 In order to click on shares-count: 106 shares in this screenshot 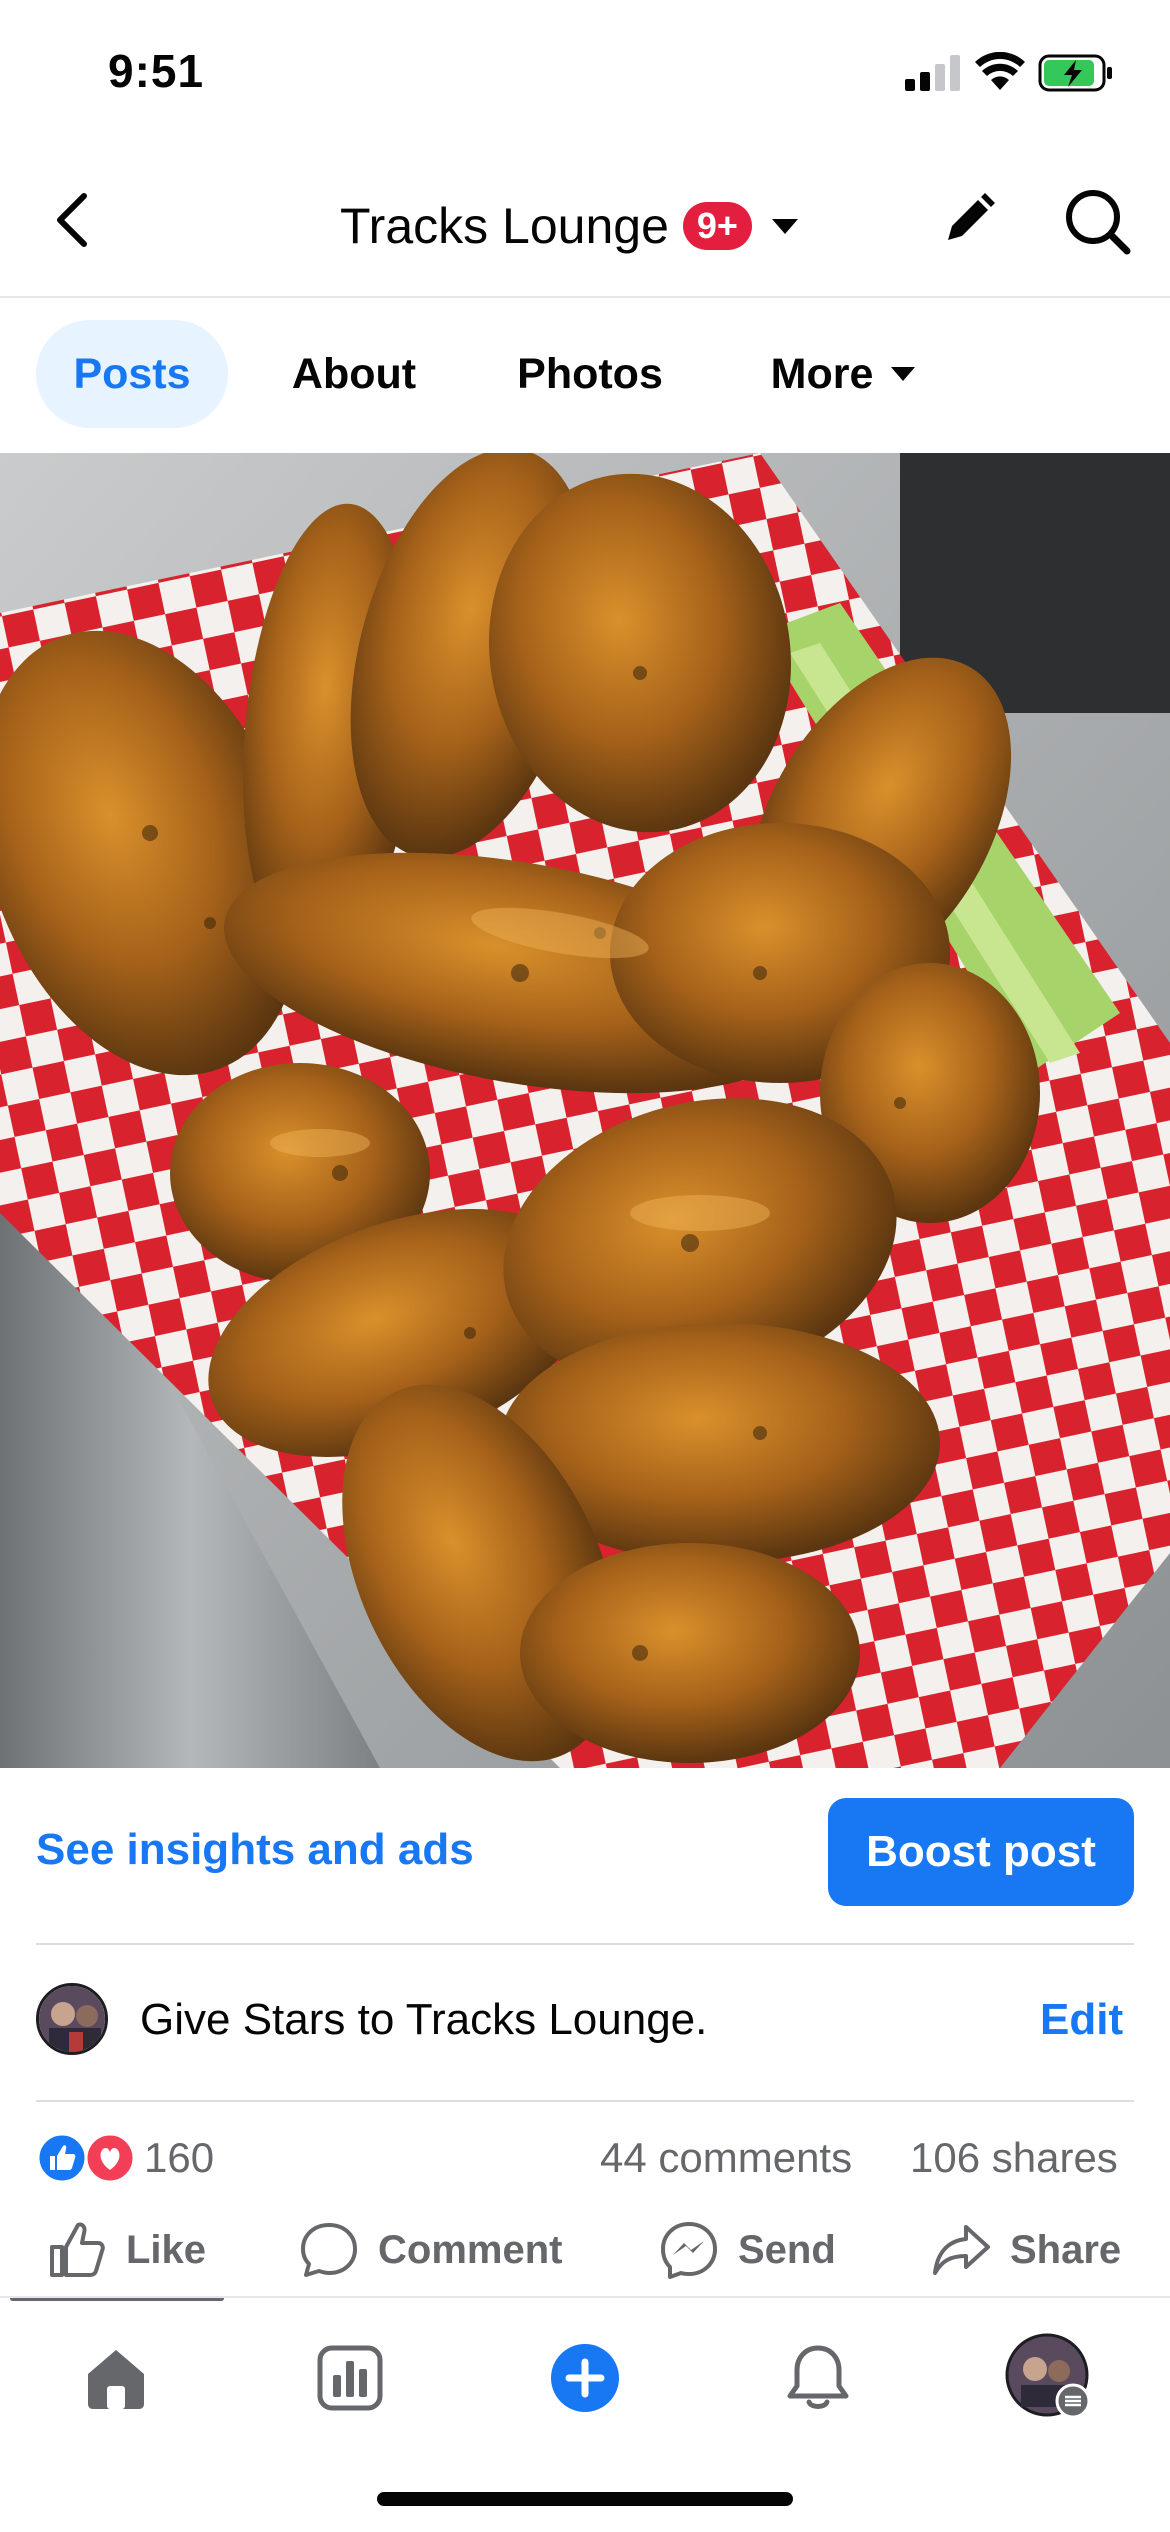, I will do `click(1014, 2158)`.